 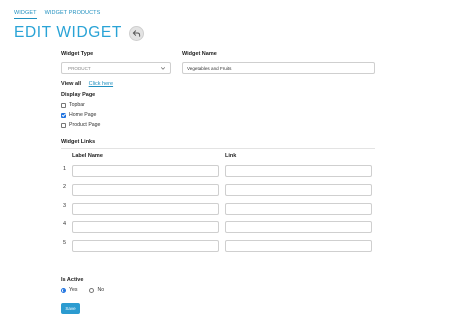 What do you see at coordinates (85, 125) in the screenshot?
I see `product-page-label: Product Page` at bounding box center [85, 125].